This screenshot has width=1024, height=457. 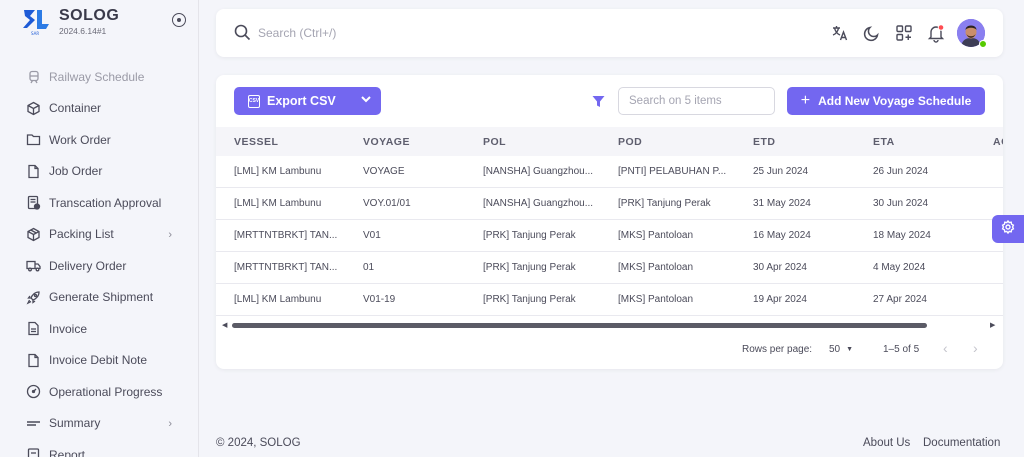 I want to click on footer-about-link: About Us, so click(x=886, y=443).